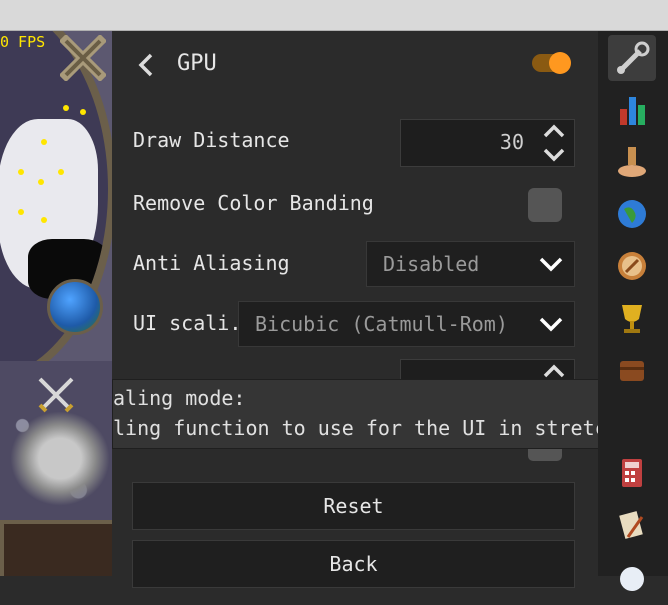 The height and width of the screenshot is (605, 668). I want to click on chest-icon, so click(632, 370).